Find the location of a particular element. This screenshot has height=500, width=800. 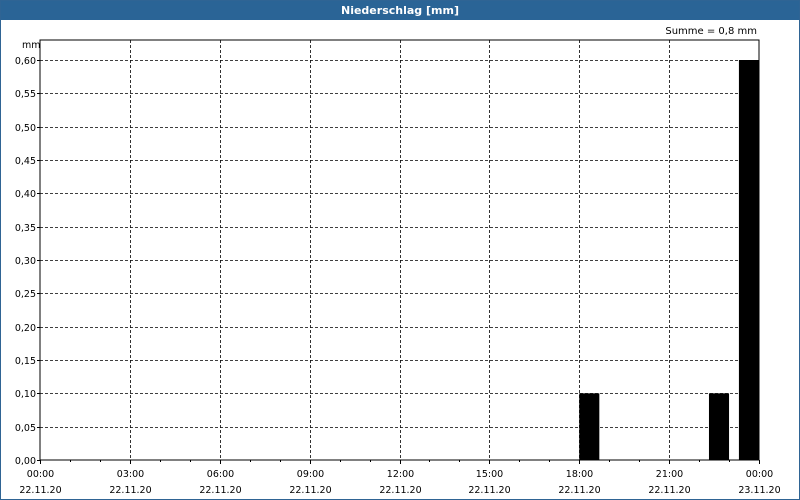

x-tick-time-label: 06:00 is located at coordinates (220, 474).